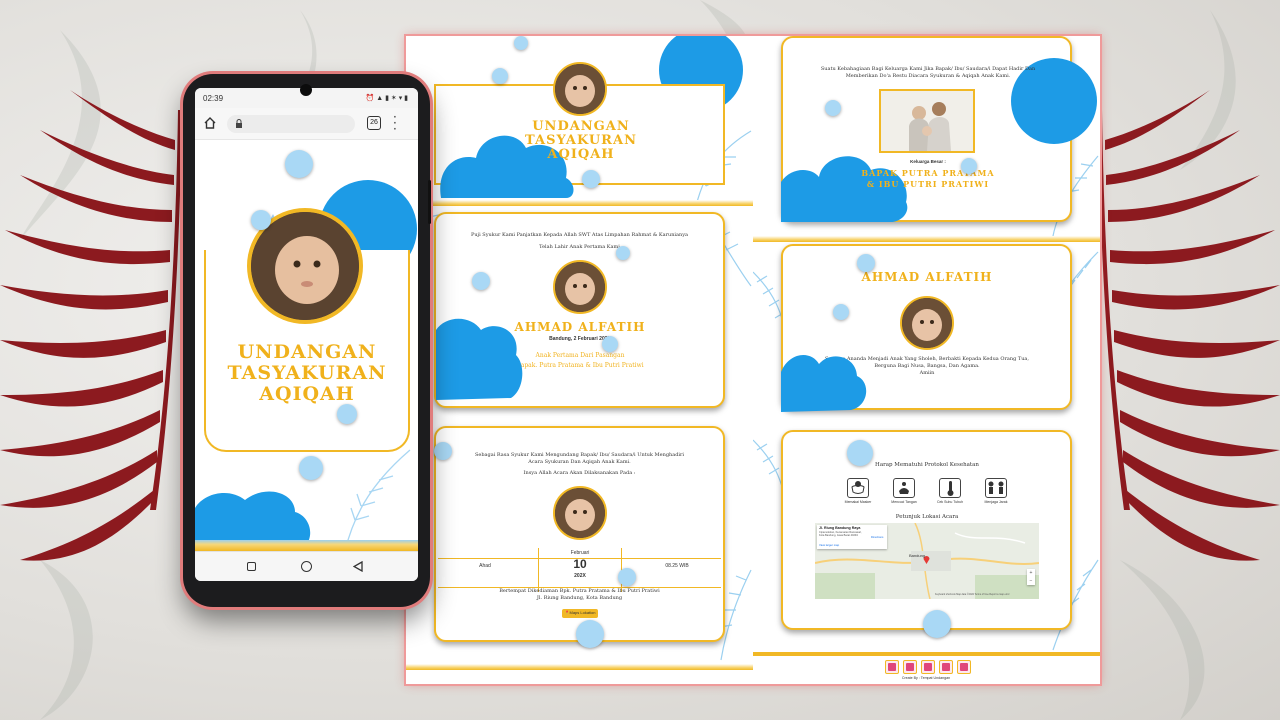  I want to click on cover-title: UNDANGAN TASYAKURAN AQIQAH, so click(581, 141).